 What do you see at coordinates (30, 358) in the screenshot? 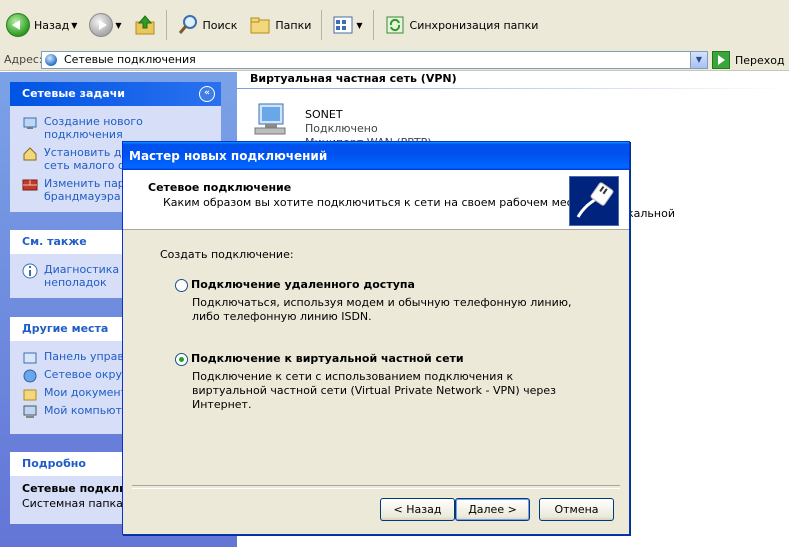
I see `control-panel-icon` at bounding box center [30, 358].